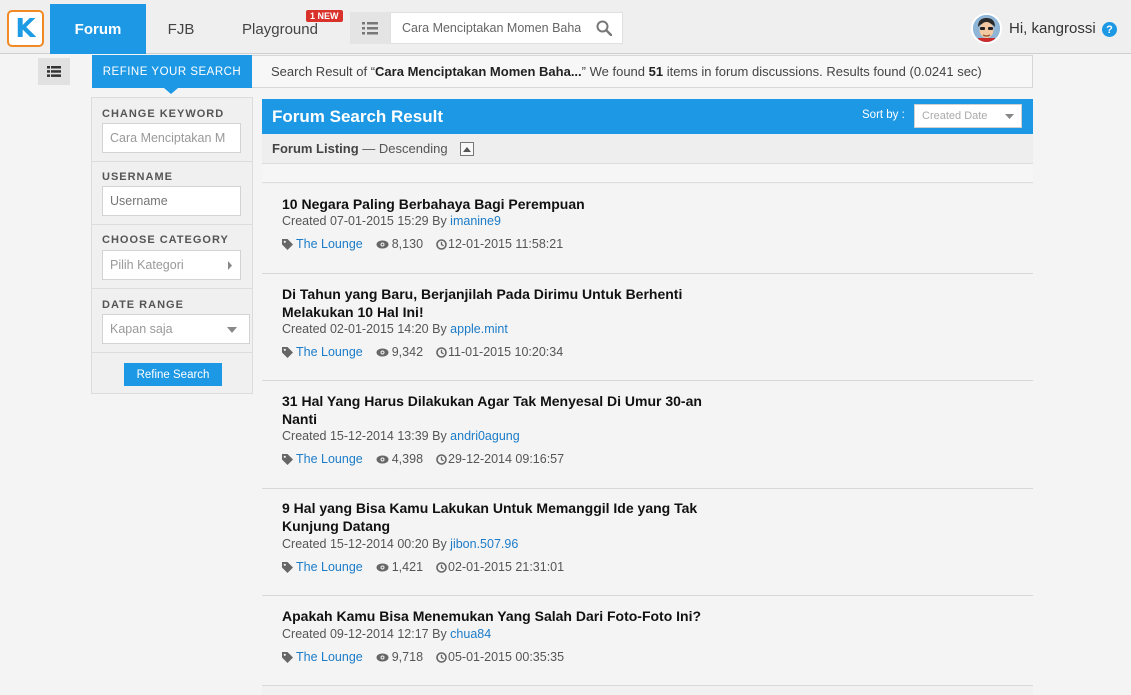  I want to click on avatar-face-icon, so click(986, 28).